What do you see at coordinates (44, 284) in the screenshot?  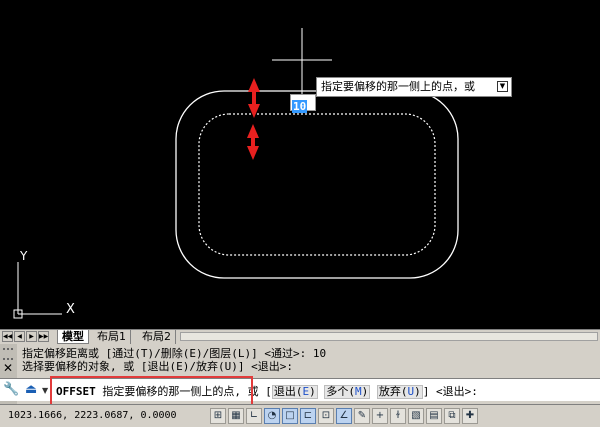 I see `ucs-icon: Y X` at bounding box center [44, 284].